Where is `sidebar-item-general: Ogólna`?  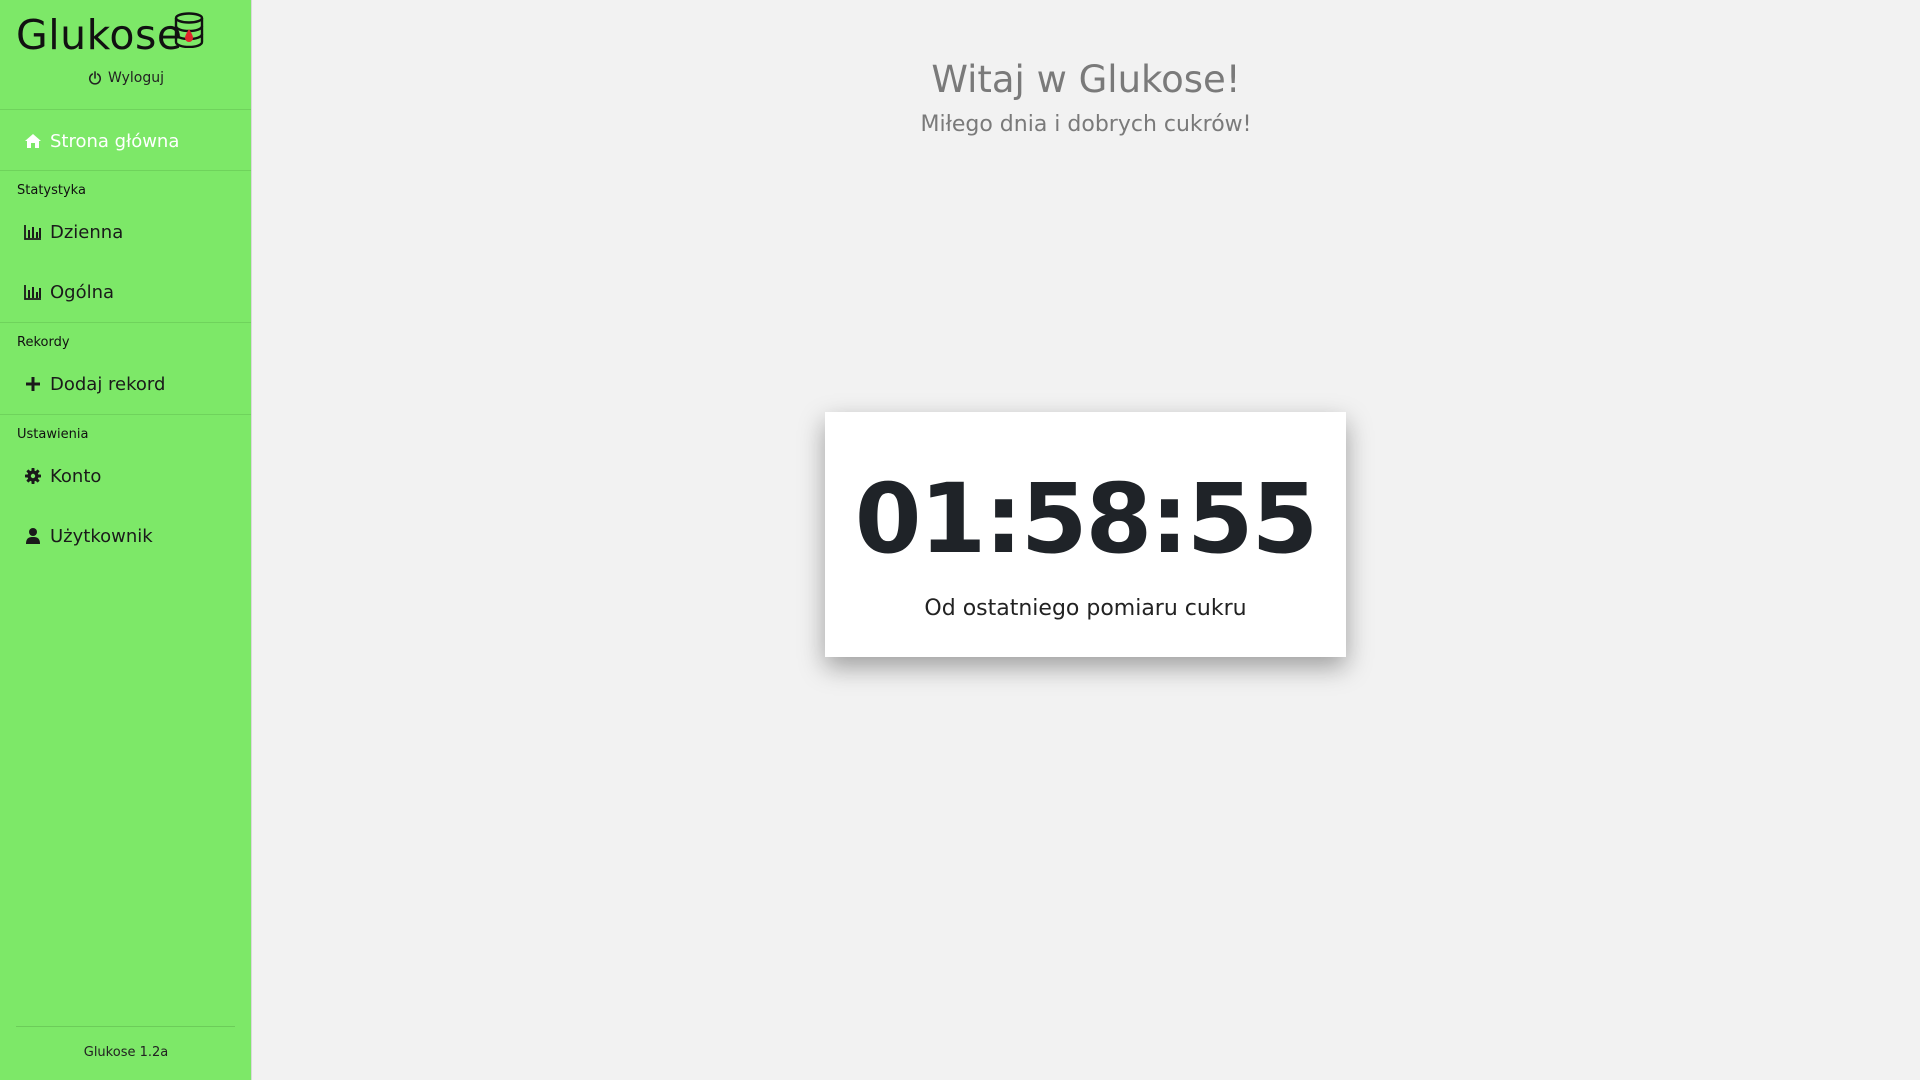
sidebar-item-general: Ogólna is located at coordinates (69, 292).